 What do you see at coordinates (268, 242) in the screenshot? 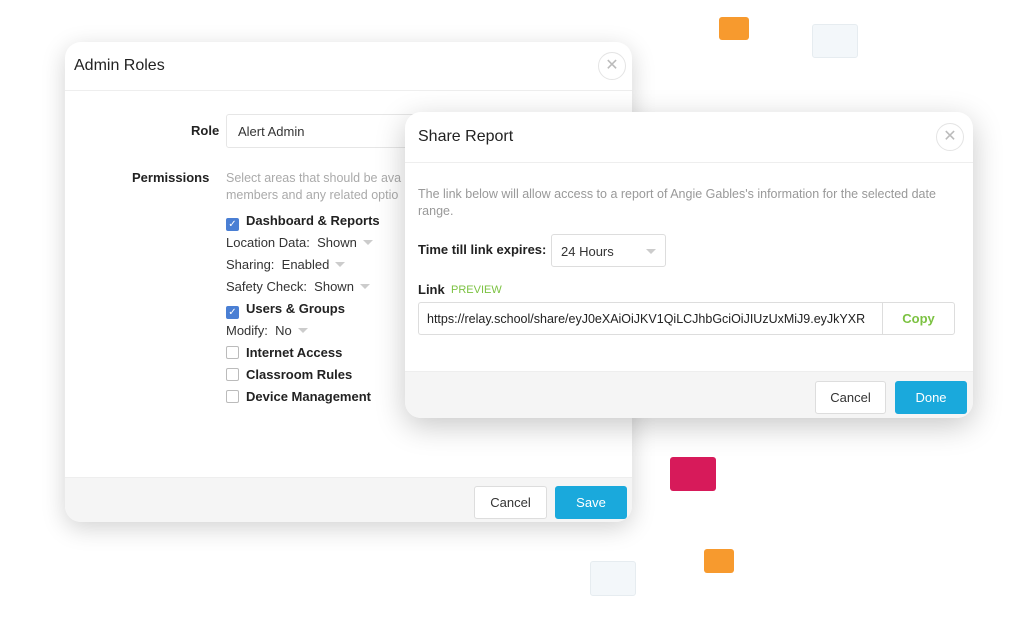
I see `option-label: Location Data:` at bounding box center [268, 242].